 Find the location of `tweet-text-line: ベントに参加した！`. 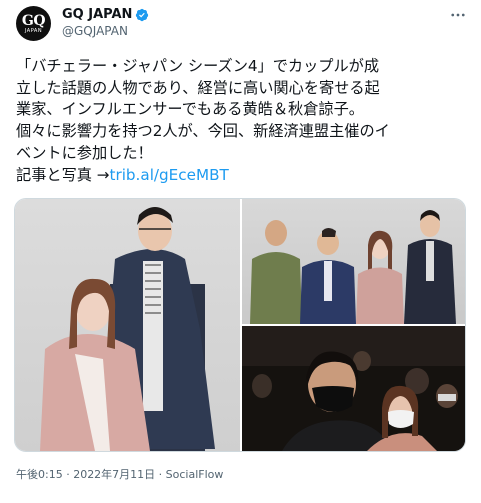

tweet-text-line: ベントに参加した！ is located at coordinates (84, 152).